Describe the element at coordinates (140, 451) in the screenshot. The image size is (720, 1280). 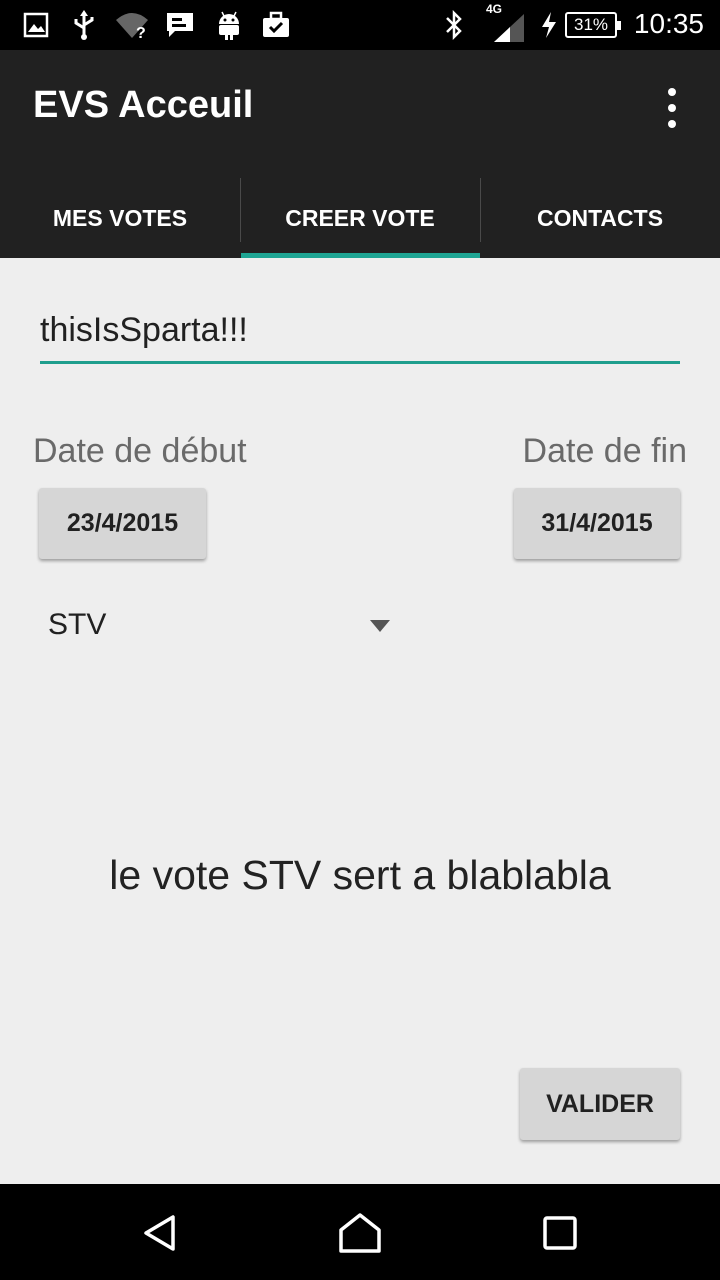
I see `start-date-label: Date de début` at that location.